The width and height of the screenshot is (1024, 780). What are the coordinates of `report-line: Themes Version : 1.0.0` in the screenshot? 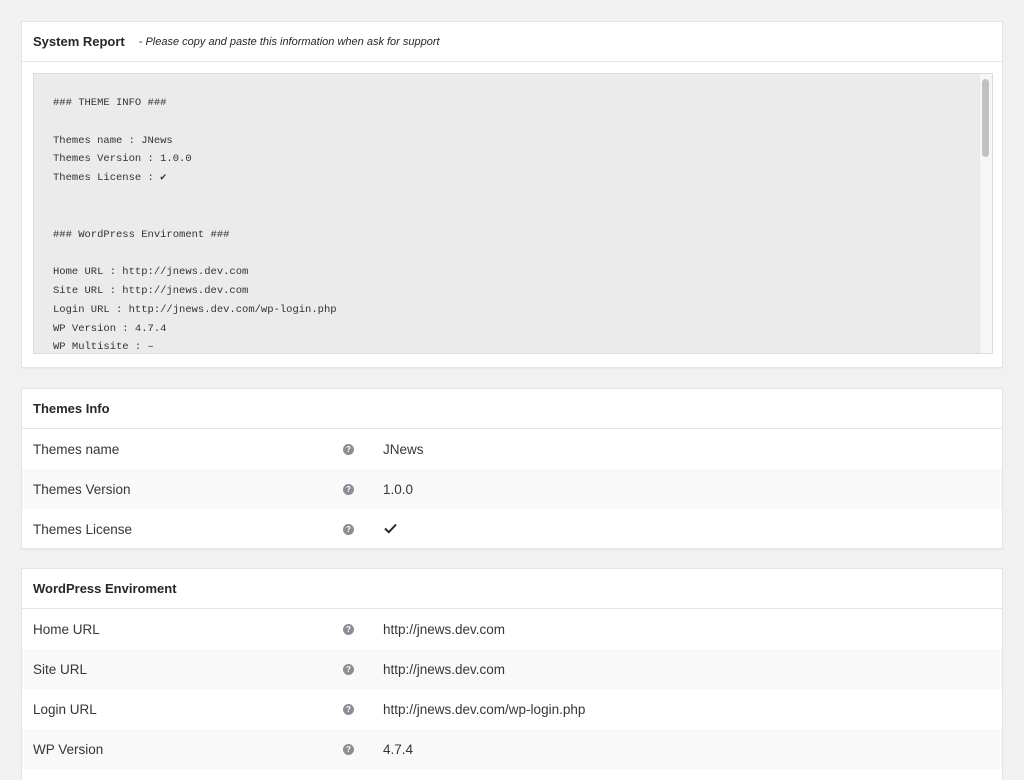 It's located at (122, 159).